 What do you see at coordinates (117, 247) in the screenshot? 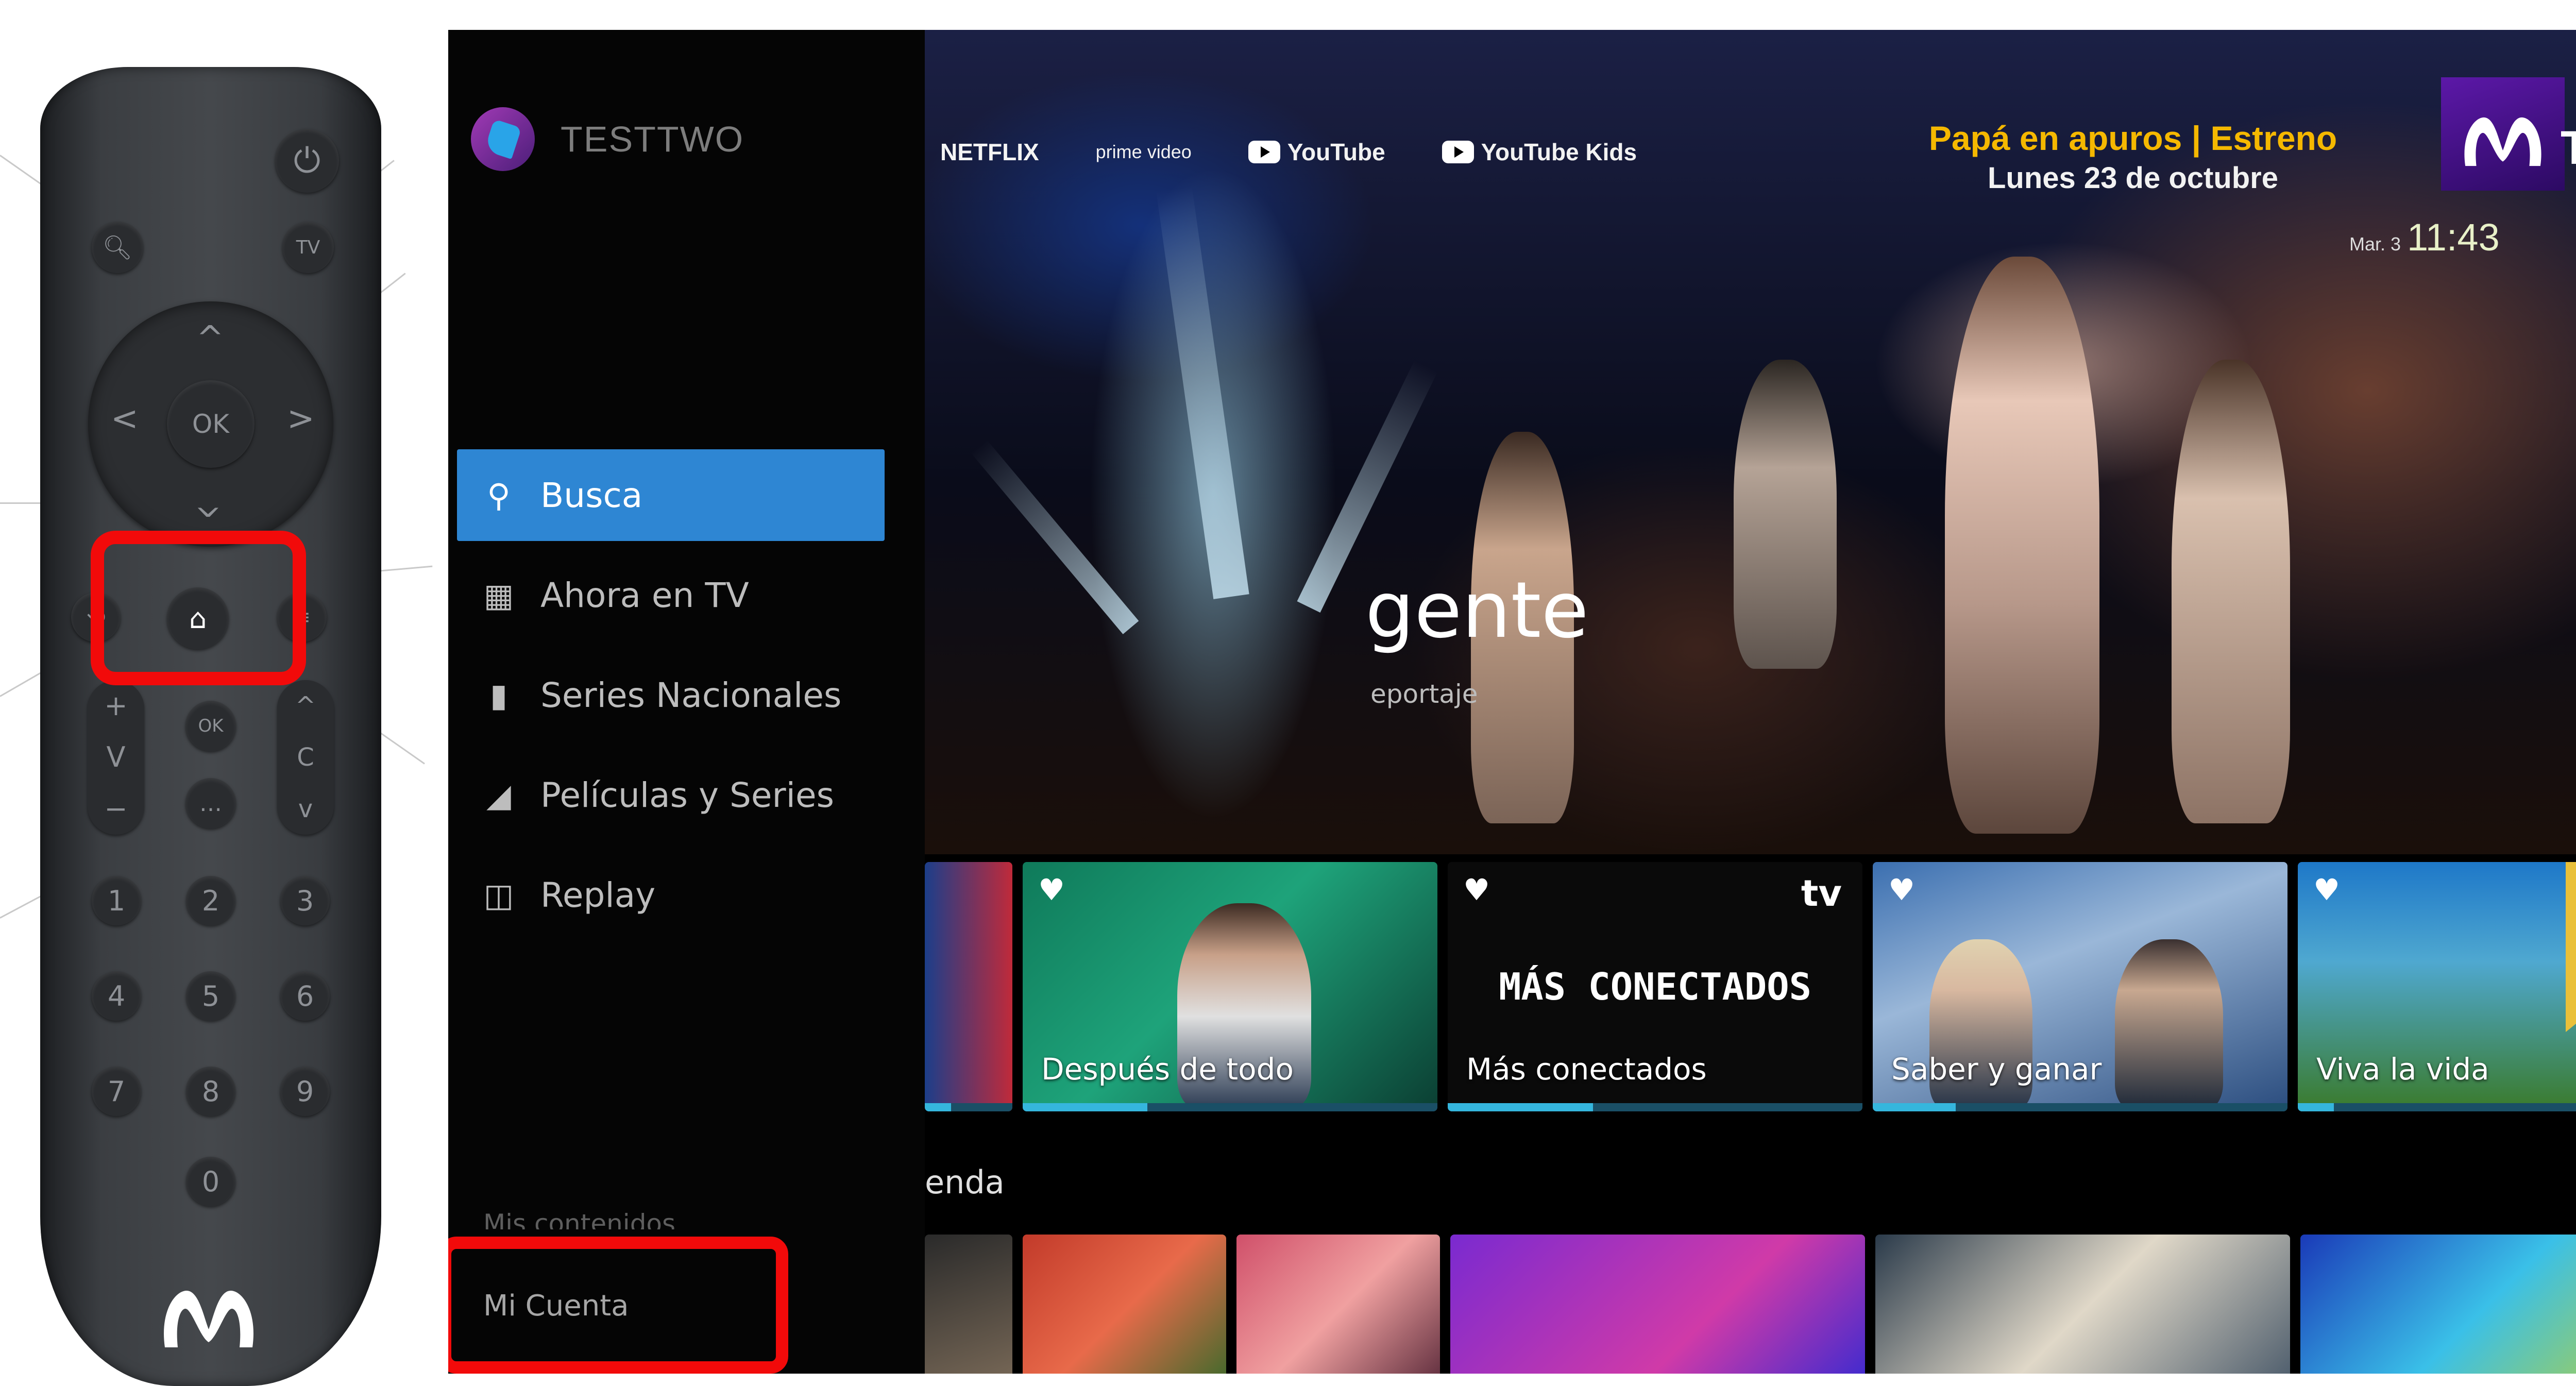
I see `search-button: 🔍︎` at bounding box center [117, 247].